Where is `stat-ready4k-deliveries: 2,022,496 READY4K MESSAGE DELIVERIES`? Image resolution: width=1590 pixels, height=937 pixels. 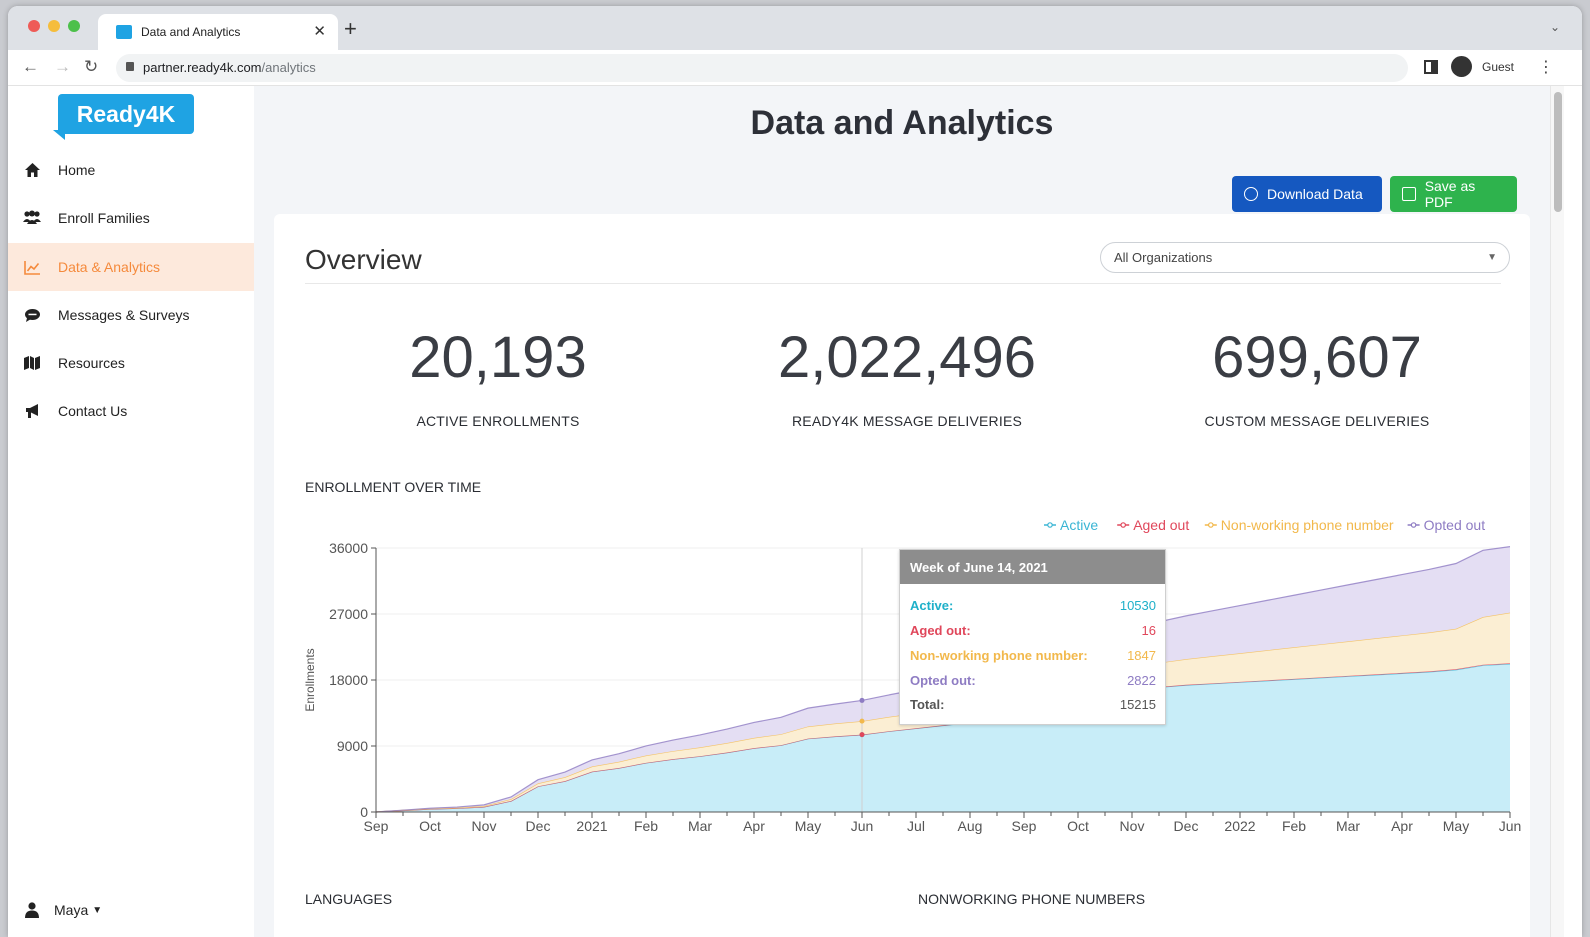 stat-ready4k-deliveries: 2,022,496 READY4K MESSAGE DELIVERIES is located at coordinates (907, 376).